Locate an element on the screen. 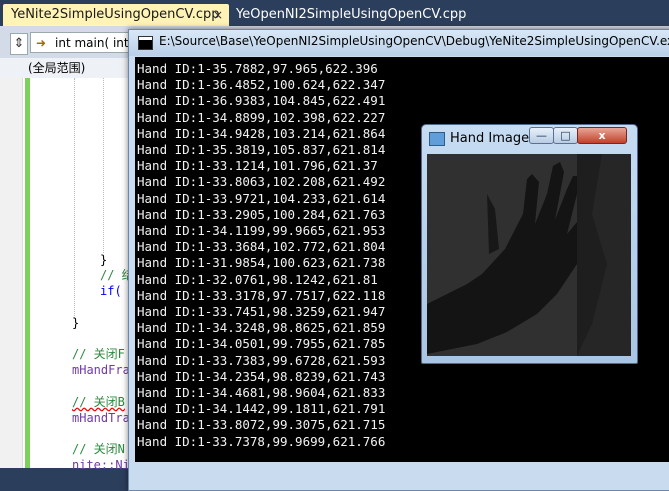 The height and width of the screenshot is (491, 669). code-if: if( is located at coordinates (111, 291).